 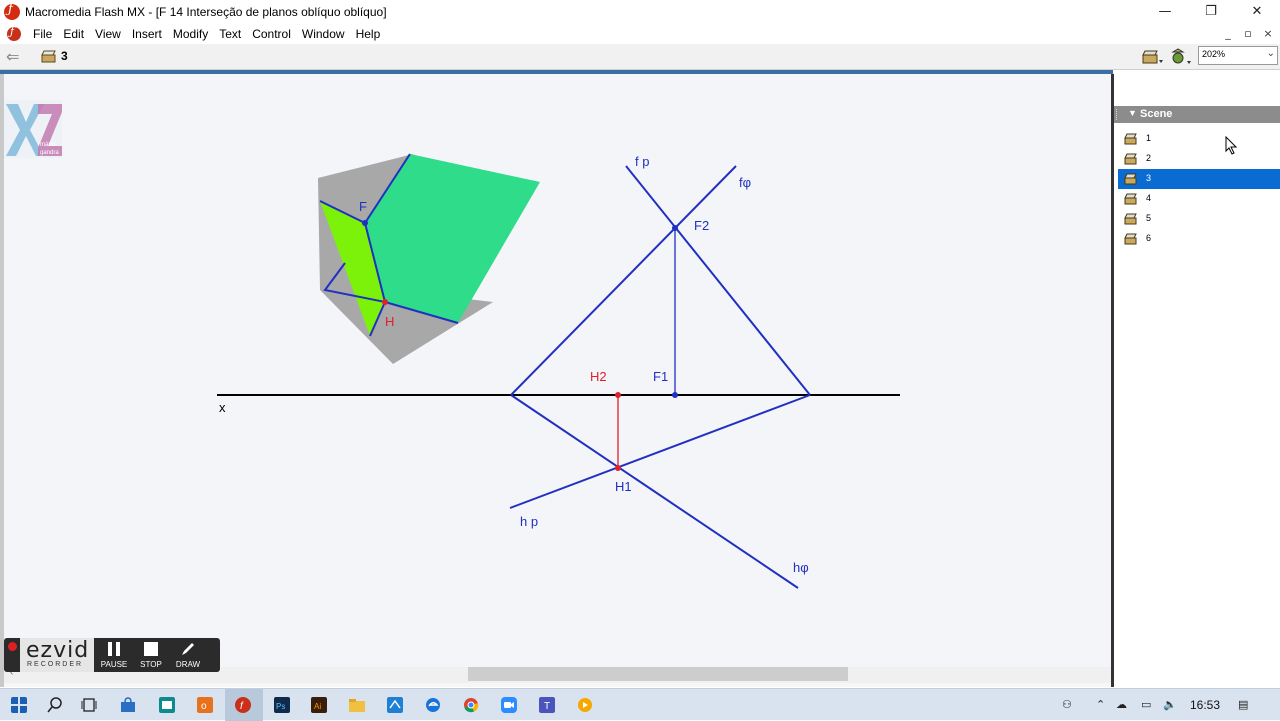 I want to click on scene-item-1: 1, so click(x=1199, y=139).